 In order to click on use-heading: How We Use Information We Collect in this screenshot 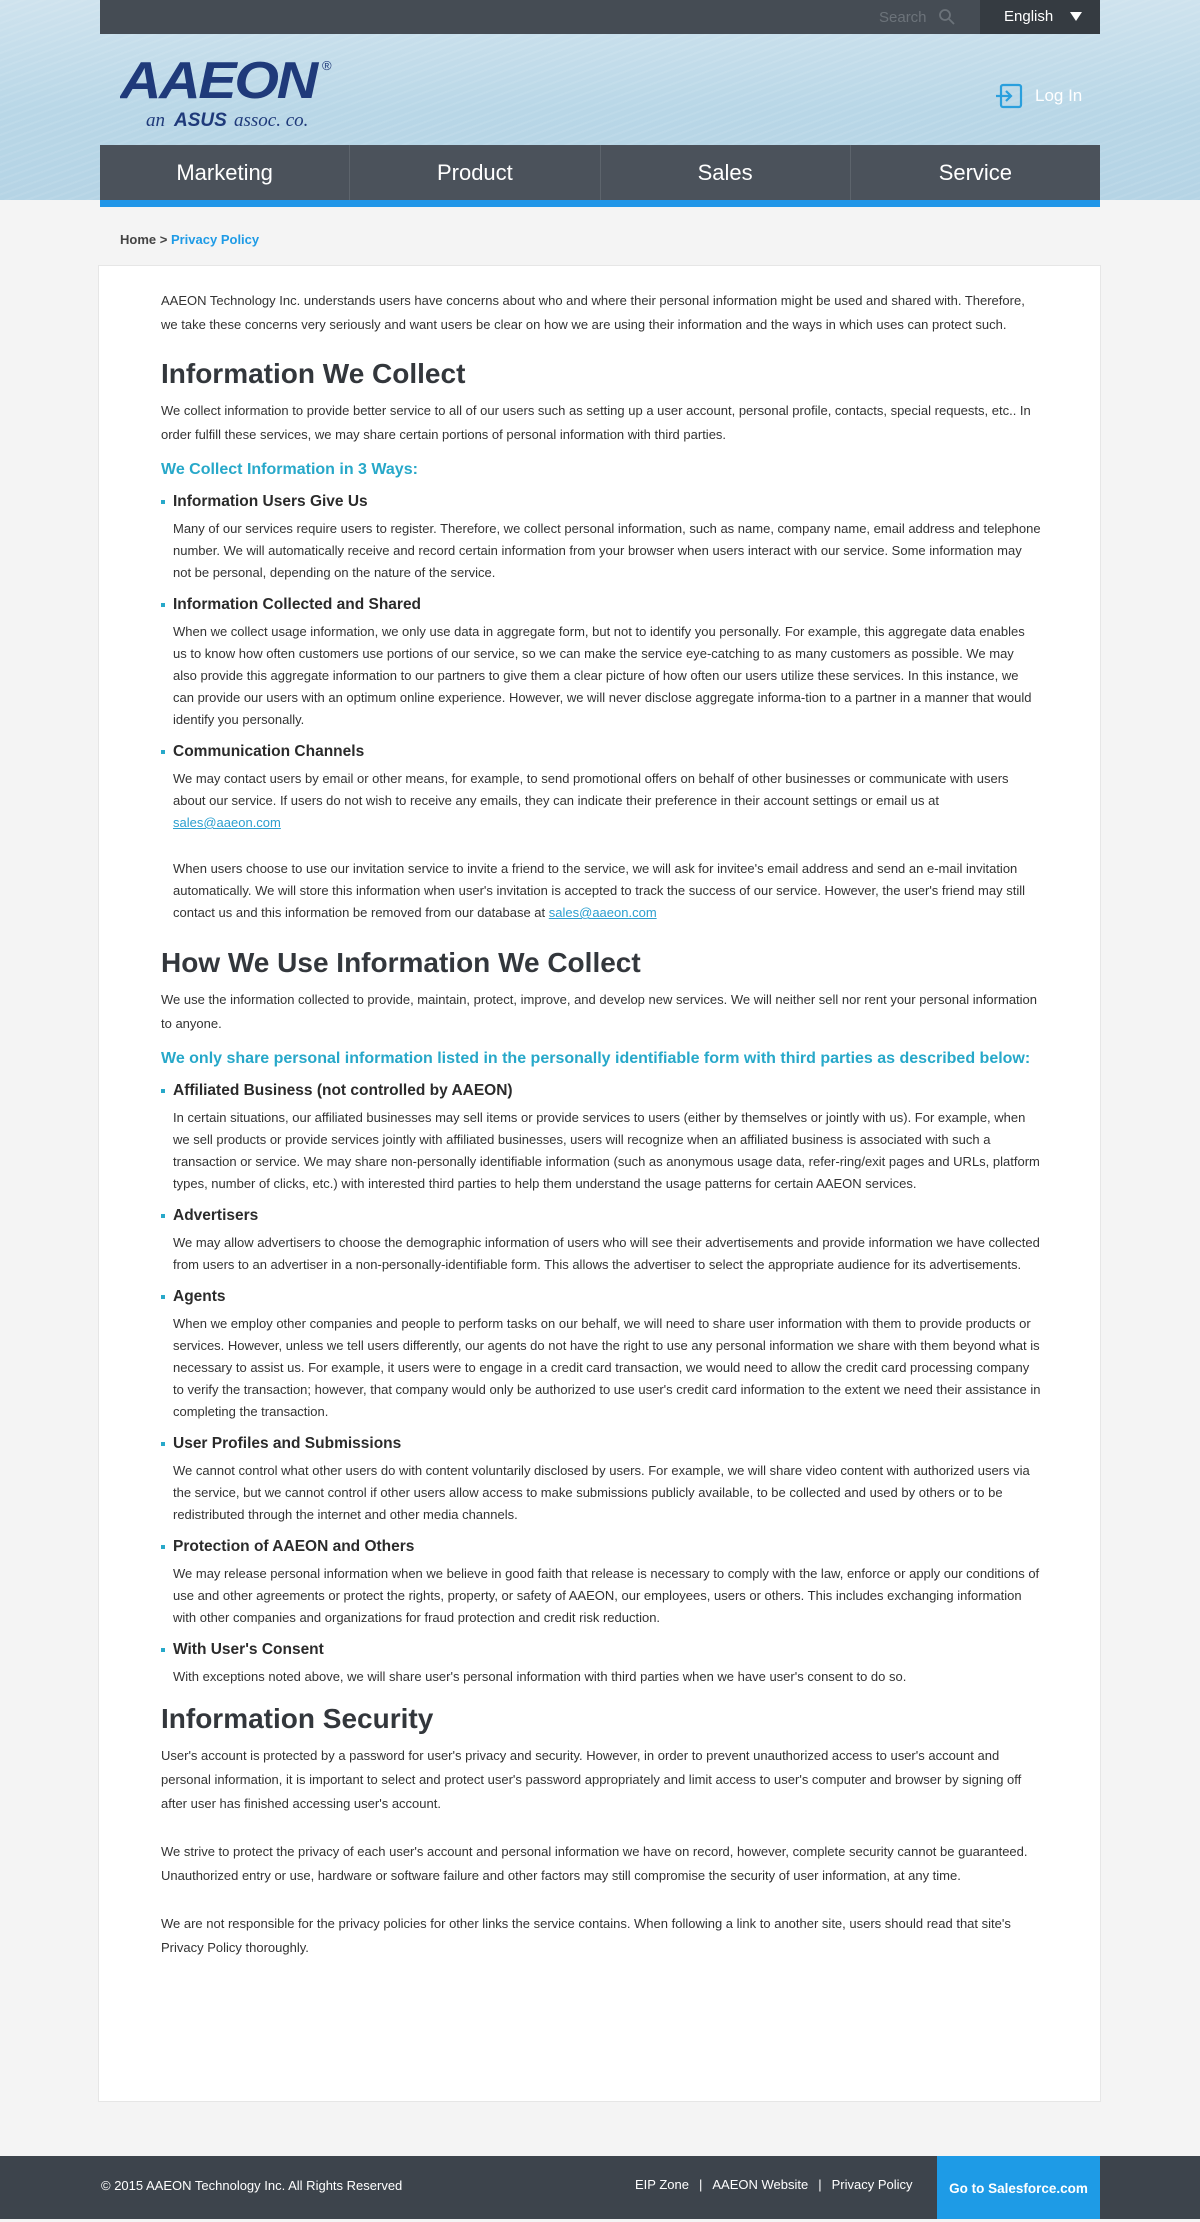, I will do `click(401, 962)`.